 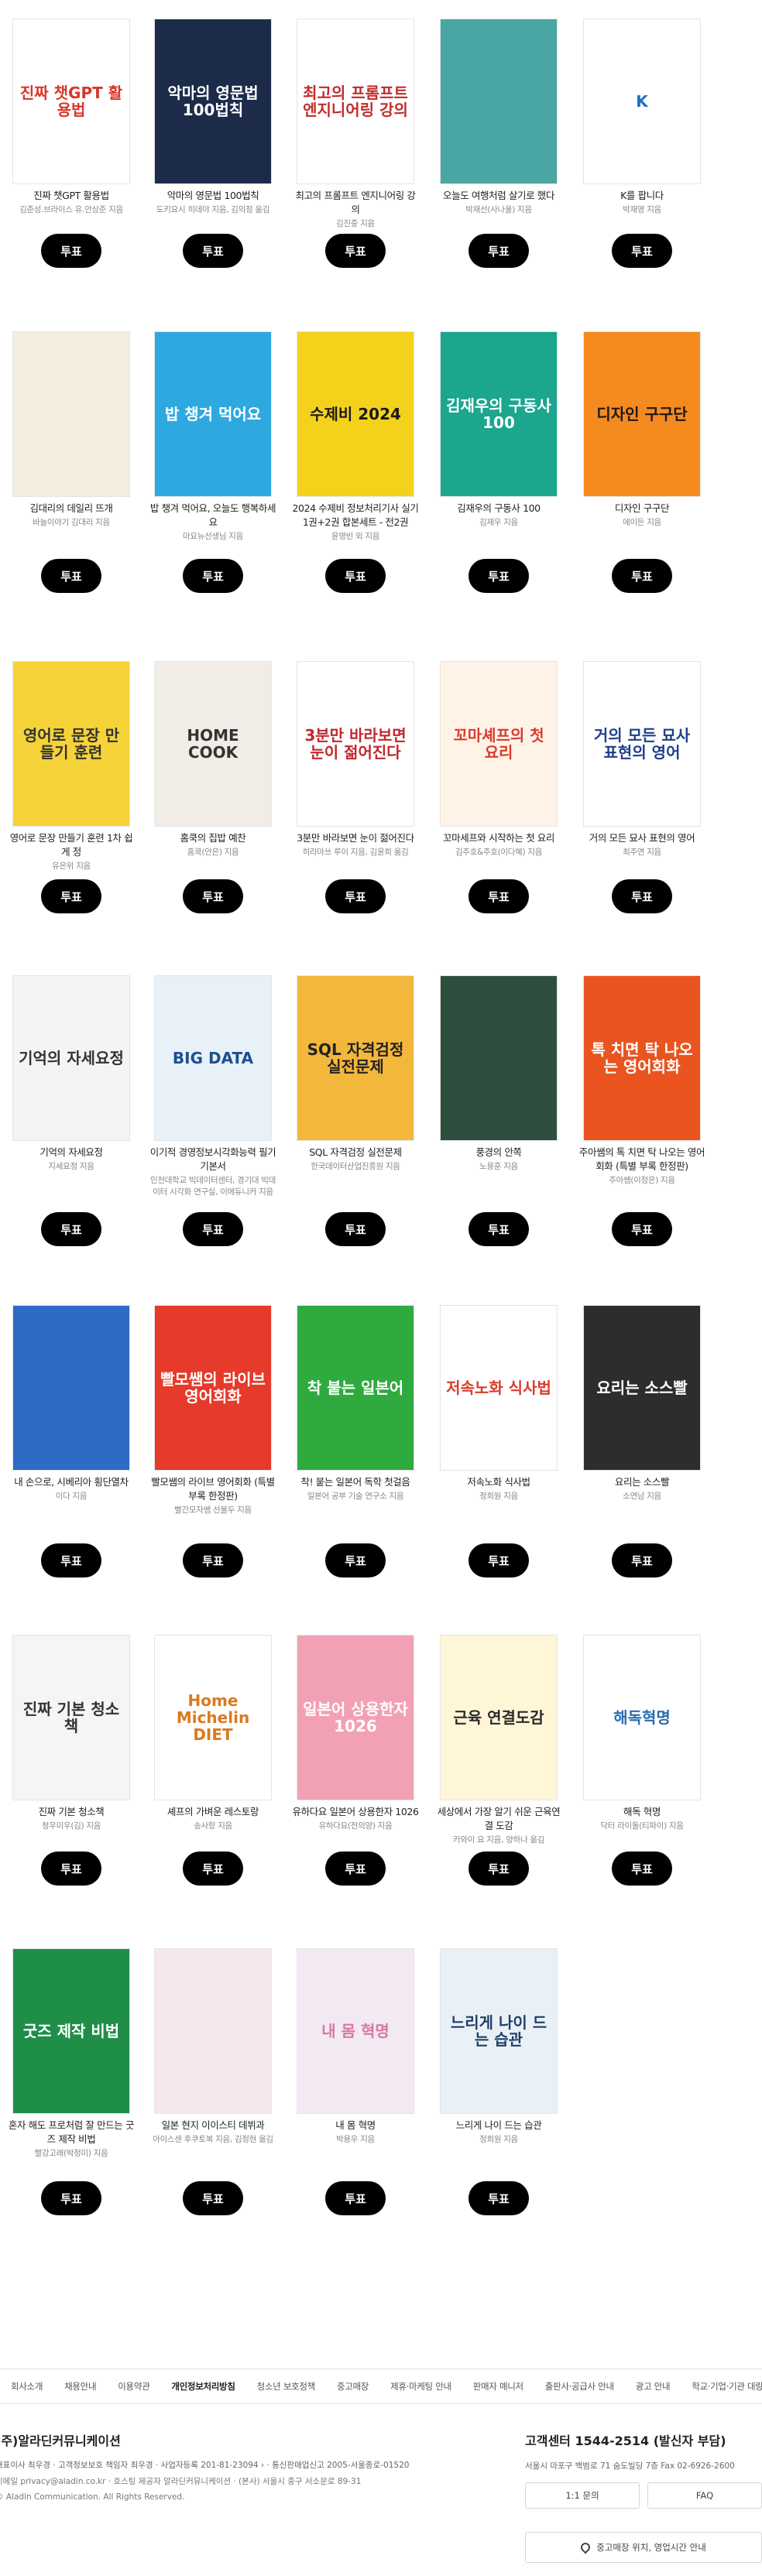 What do you see at coordinates (355, 101) in the screenshot?
I see `book-cover: 최고의 프롬프트 엔지니어링 강의` at bounding box center [355, 101].